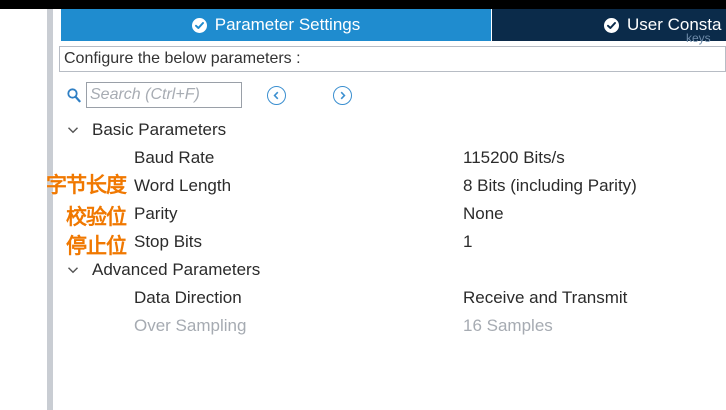  I want to click on param-row-baud-rate: Baud Rate 115200 Bits/s, so click(389, 159).